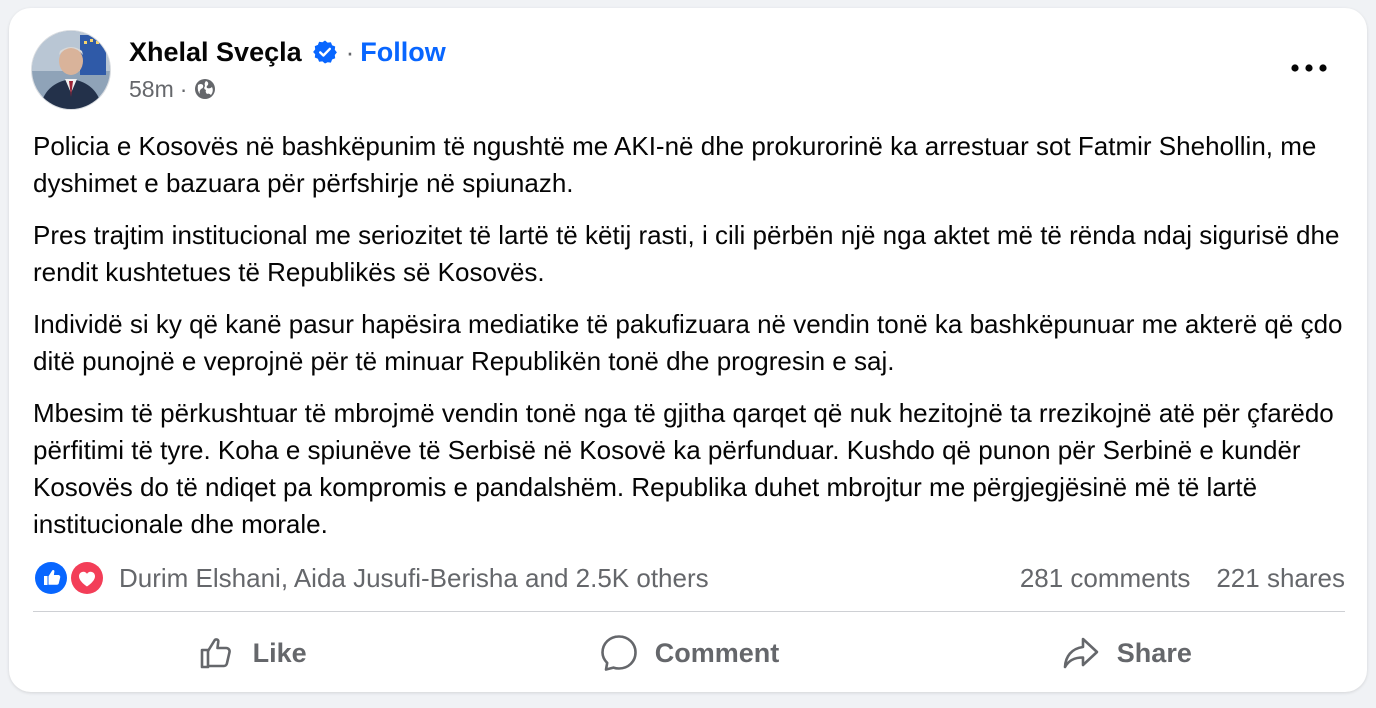  Describe the element at coordinates (217, 653) in the screenshot. I see `thumbs-up-icon` at that location.